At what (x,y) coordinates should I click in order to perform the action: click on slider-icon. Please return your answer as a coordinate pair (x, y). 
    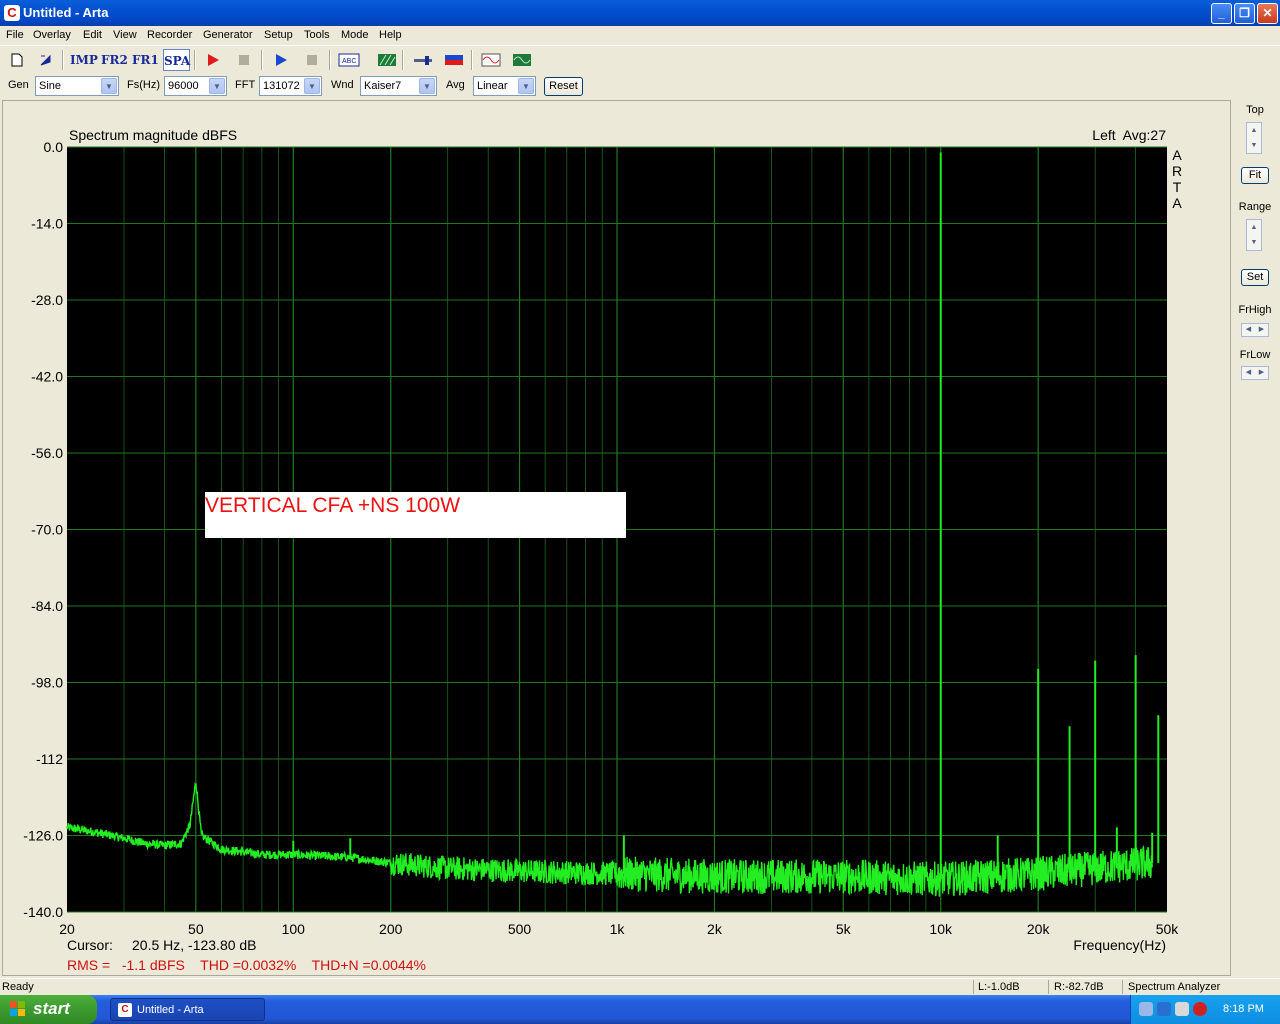
    Looking at the image, I should click on (422, 60).